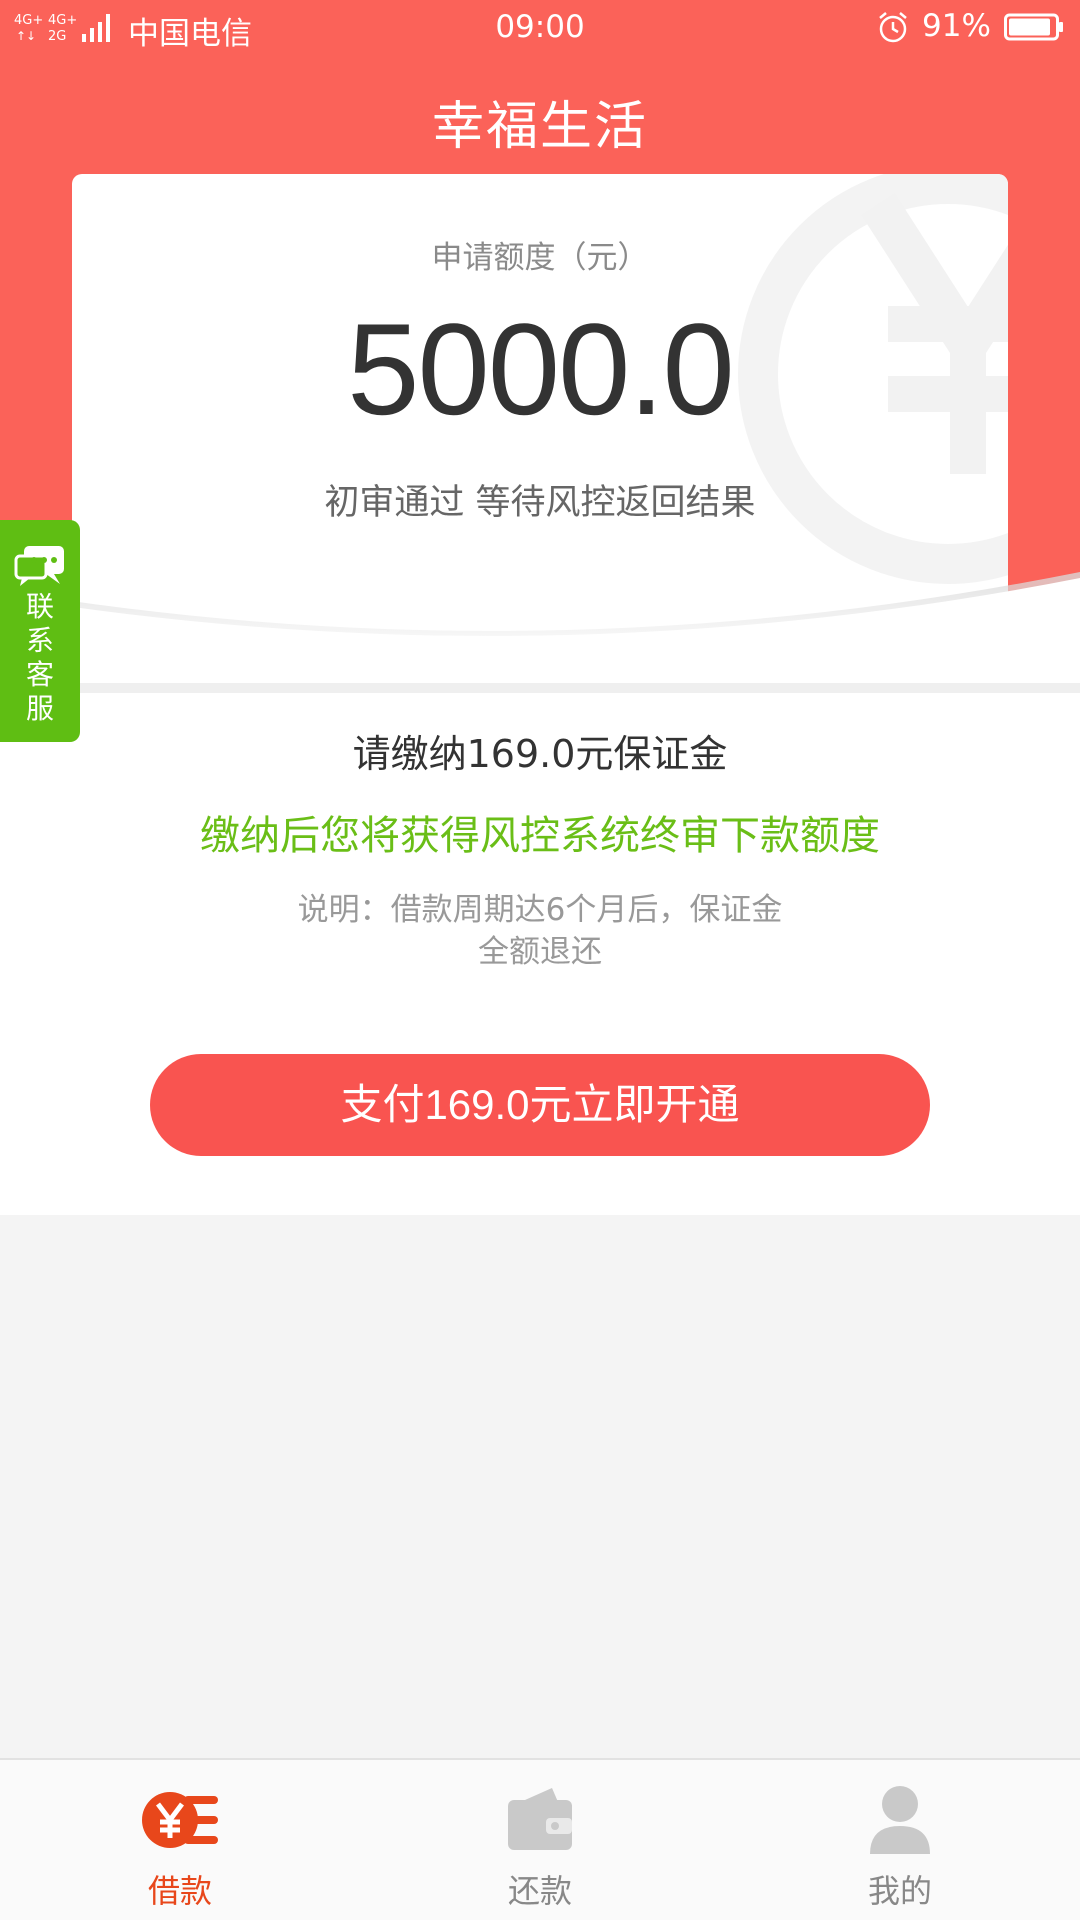  What do you see at coordinates (180, 1820) in the screenshot?
I see `yen-coin-icon` at bounding box center [180, 1820].